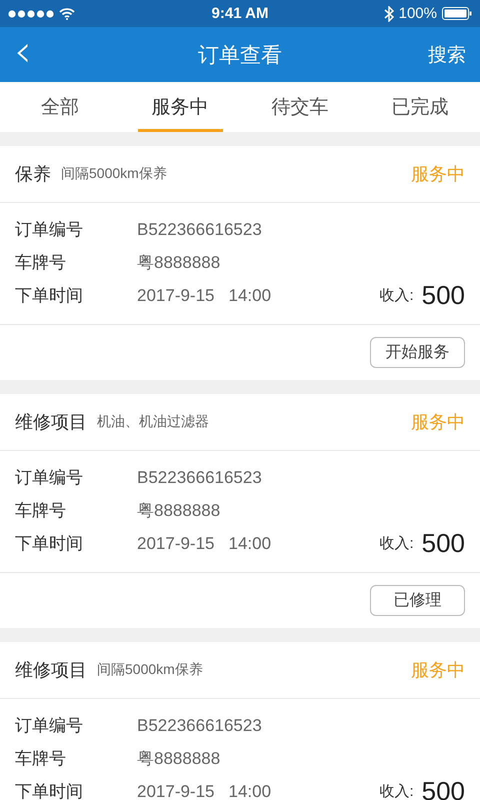 Image resolution: width=480 pixels, height=800 pixels. What do you see at coordinates (240, 55) in the screenshot?
I see `page-title: 订单查看` at bounding box center [240, 55].